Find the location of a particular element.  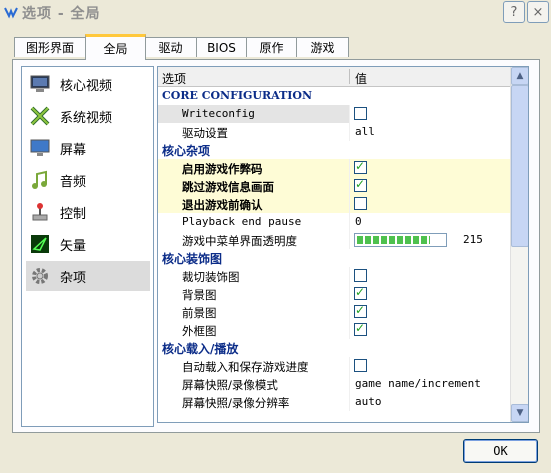

sidebar-item-2: 系统视频 is located at coordinates (88, 116).